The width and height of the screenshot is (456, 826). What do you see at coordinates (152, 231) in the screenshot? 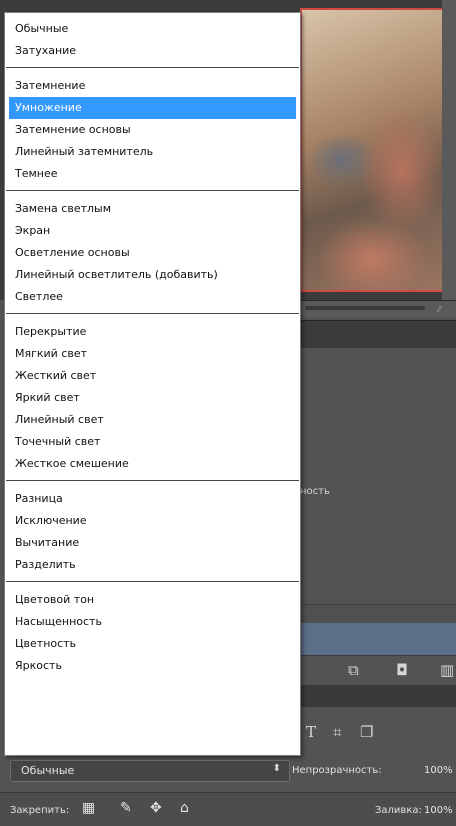
I see `blend-mode-item: Экран` at bounding box center [152, 231].